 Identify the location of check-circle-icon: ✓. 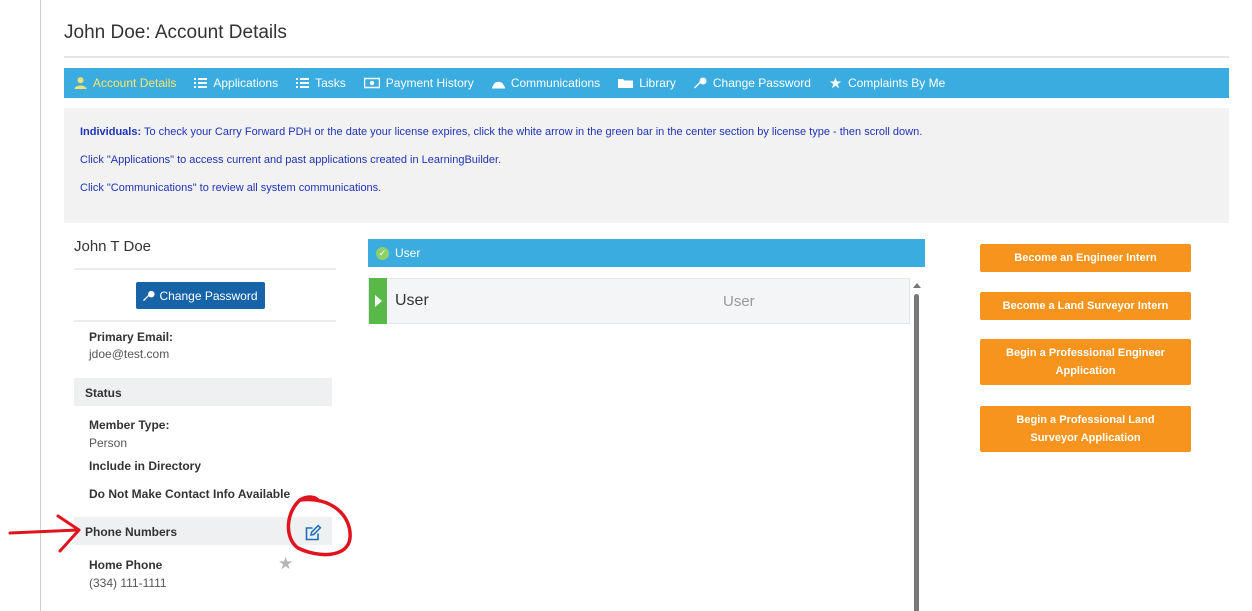
(382, 253).